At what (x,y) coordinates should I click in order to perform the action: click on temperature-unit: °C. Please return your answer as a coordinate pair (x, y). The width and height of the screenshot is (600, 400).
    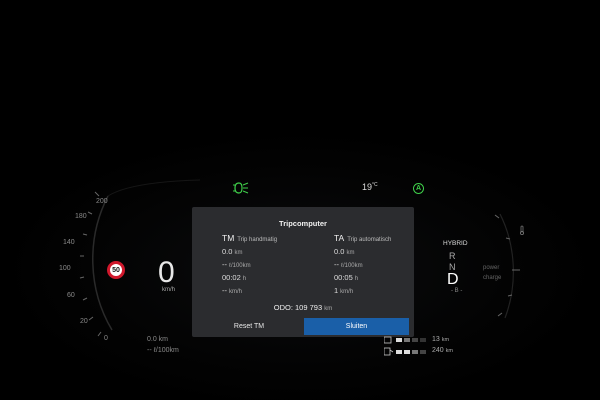
    Looking at the image, I should click on (375, 185).